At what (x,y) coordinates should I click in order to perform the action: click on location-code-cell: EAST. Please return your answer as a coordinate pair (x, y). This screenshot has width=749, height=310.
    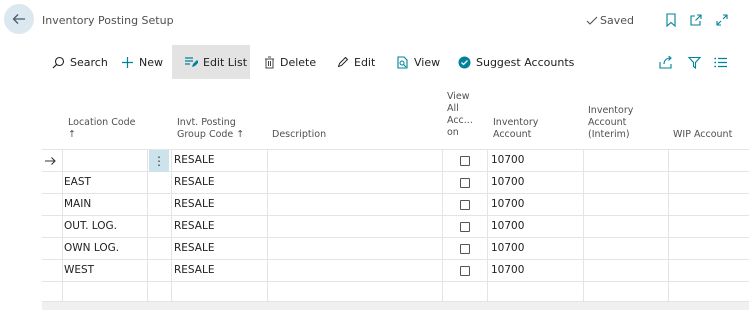
    Looking at the image, I should click on (105, 183).